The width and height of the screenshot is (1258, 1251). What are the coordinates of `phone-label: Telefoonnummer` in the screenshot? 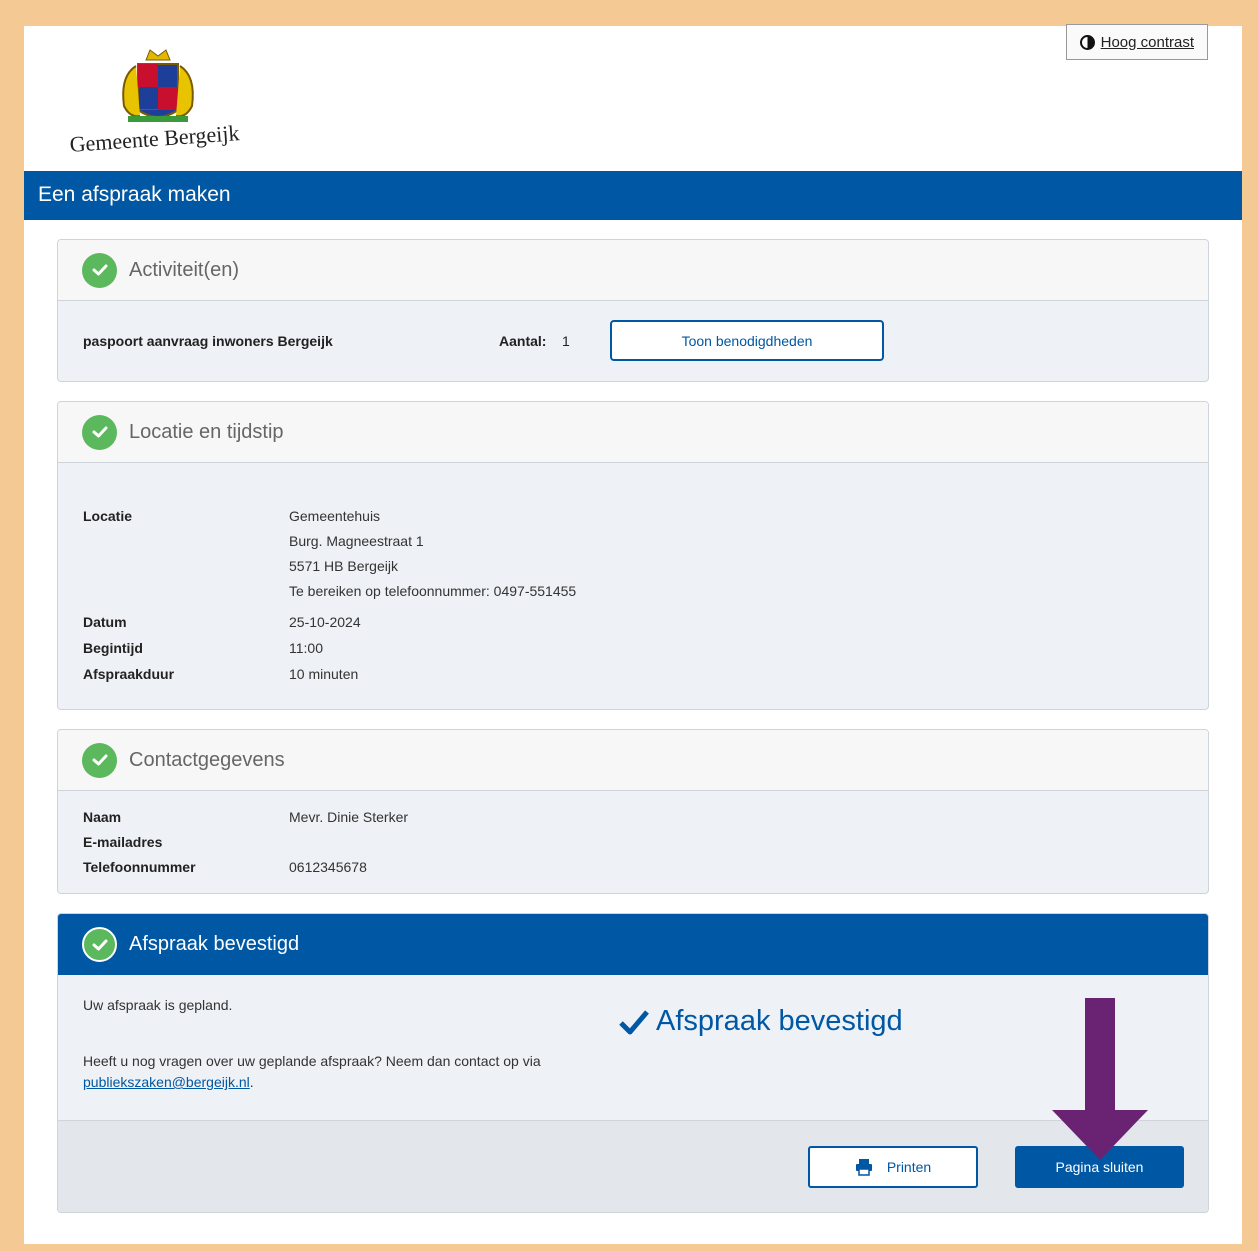 It's located at (139, 867).